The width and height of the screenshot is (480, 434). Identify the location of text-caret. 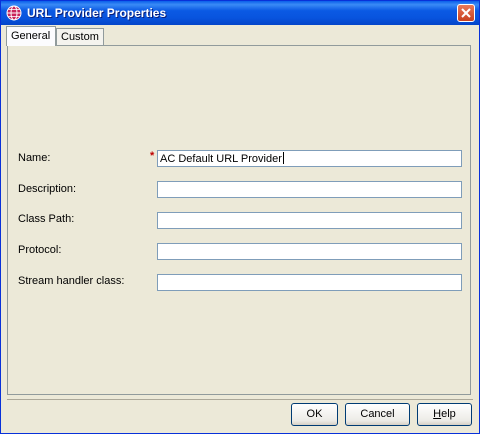
(283, 158).